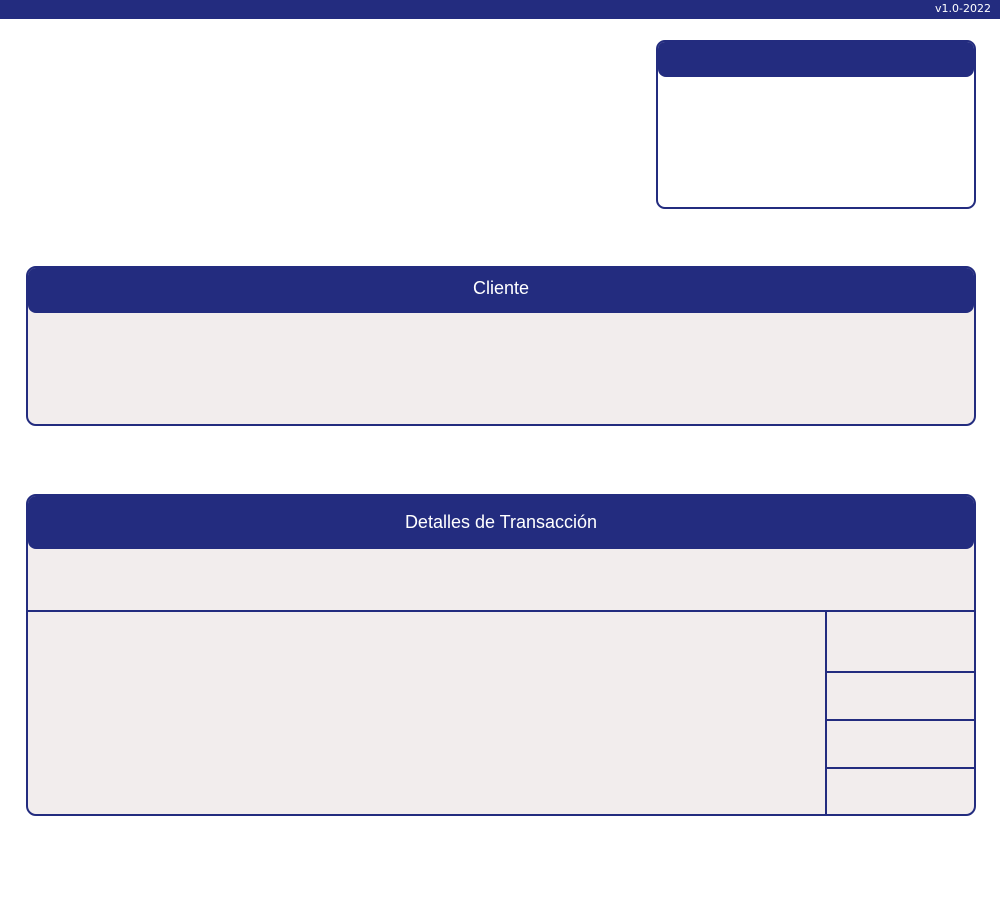 Image resolution: width=1000 pixels, height=900 pixels. Describe the element at coordinates (816, 59) in the screenshot. I see `info-card-header` at that location.